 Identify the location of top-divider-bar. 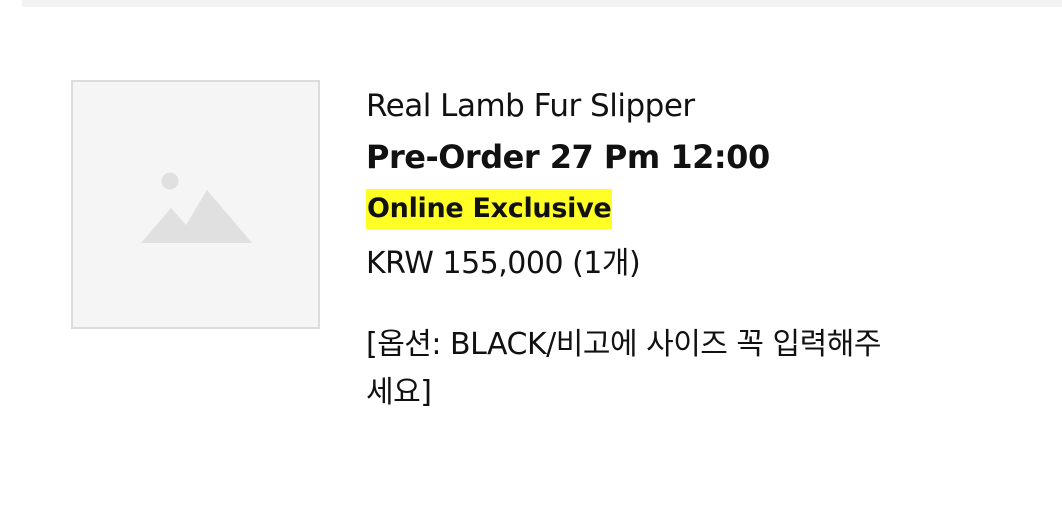
(542, 3).